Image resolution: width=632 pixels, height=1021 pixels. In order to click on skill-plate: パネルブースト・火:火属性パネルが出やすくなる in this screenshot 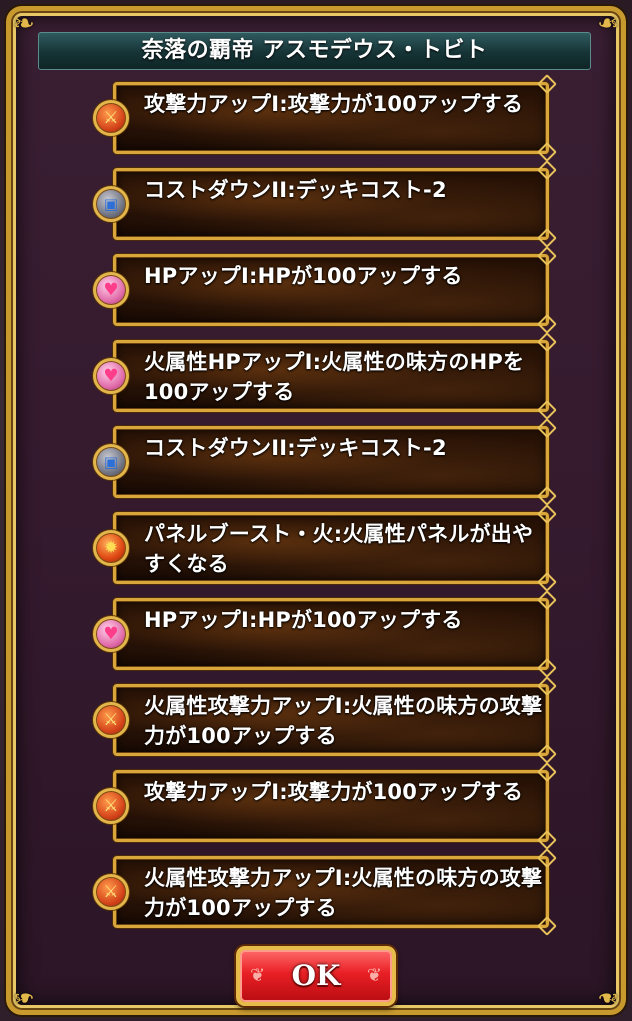, I will do `click(331, 548)`.